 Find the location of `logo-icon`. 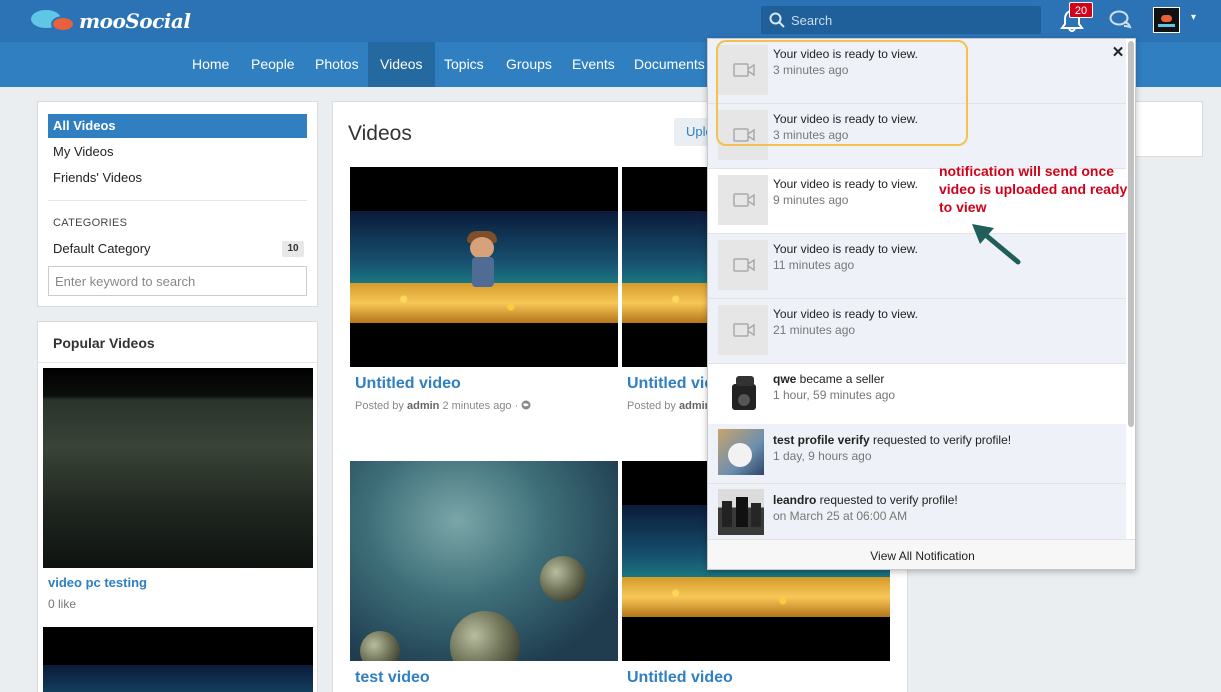

logo-icon is located at coordinates (54, 21).